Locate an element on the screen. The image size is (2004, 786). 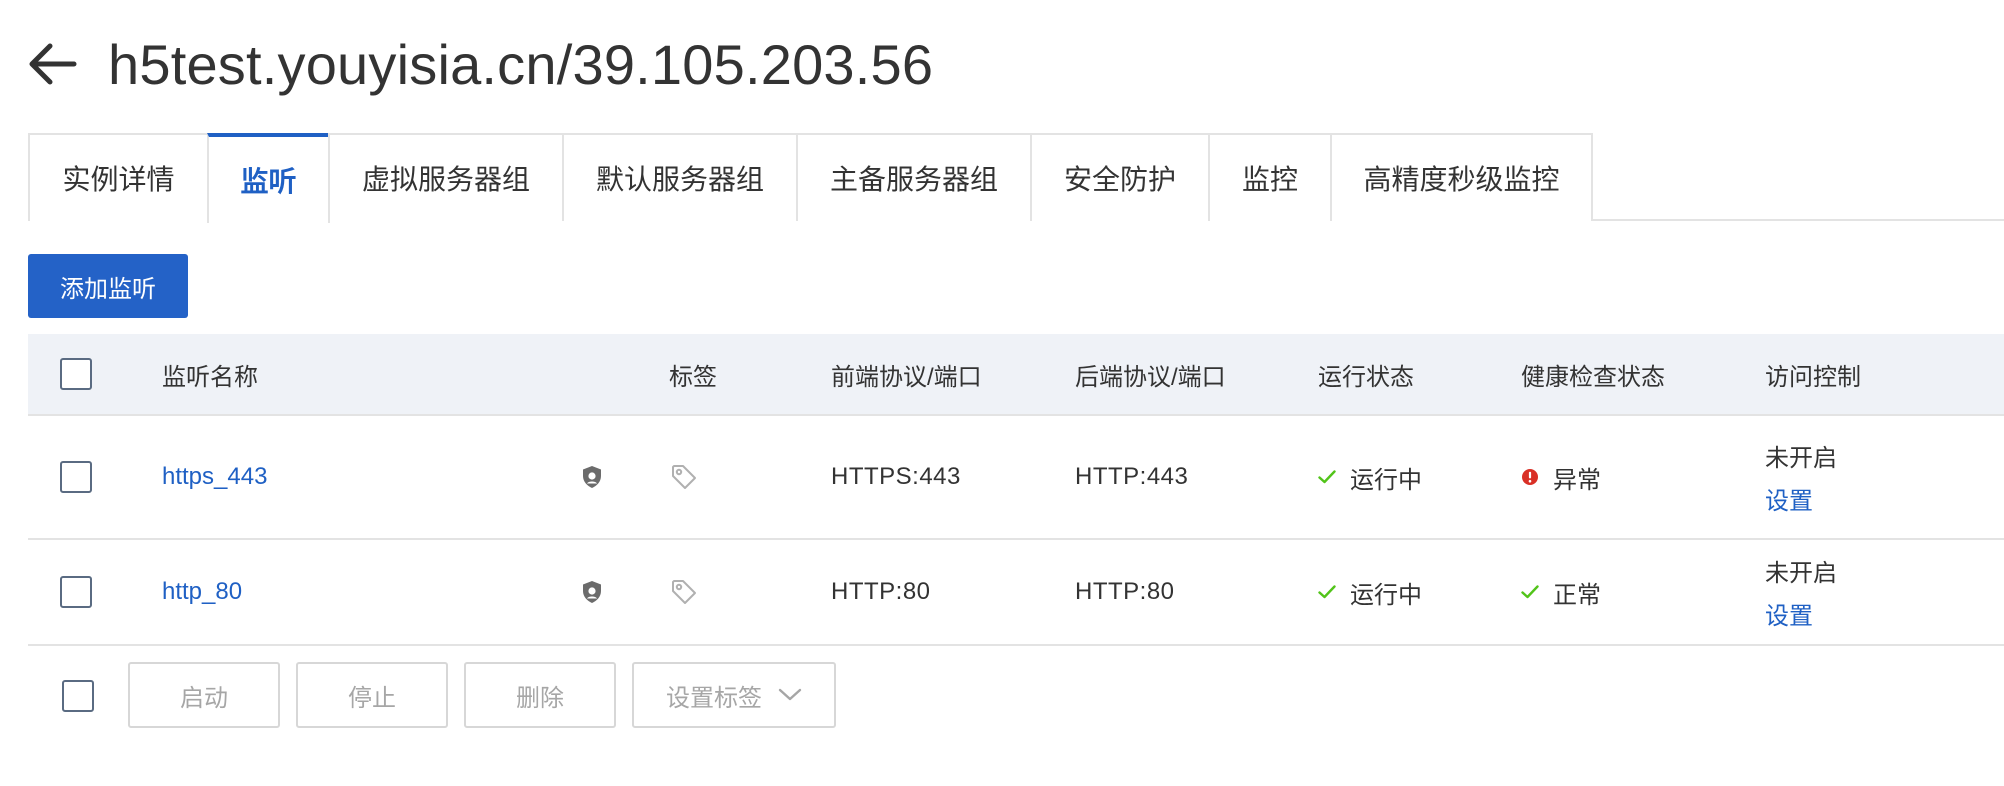
column-header-frontend: 前端协议/端口 is located at coordinates (906, 377).